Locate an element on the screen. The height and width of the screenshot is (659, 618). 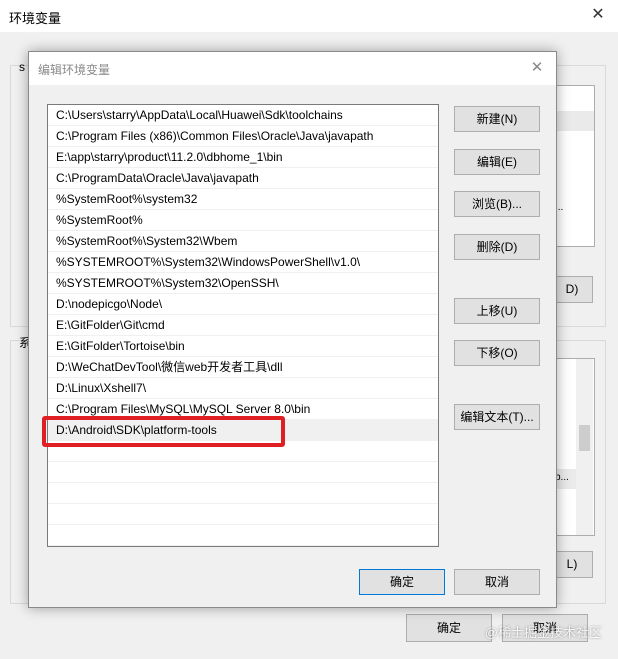
system-delete-button: L) is located at coordinates (572, 564).